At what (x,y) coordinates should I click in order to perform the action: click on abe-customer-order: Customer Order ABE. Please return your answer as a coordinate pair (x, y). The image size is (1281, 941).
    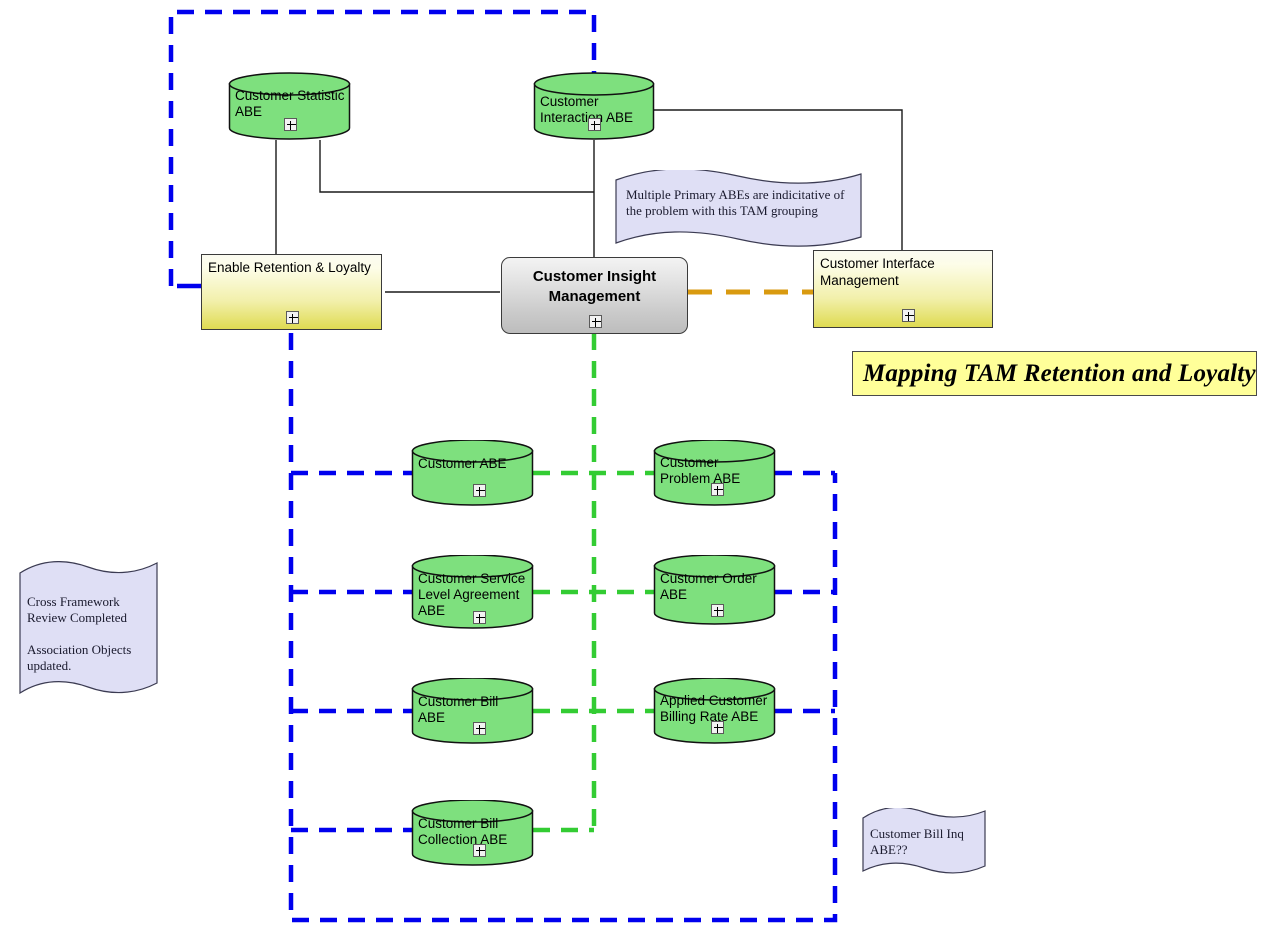
    Looking at the image, I should click on (714, 590).